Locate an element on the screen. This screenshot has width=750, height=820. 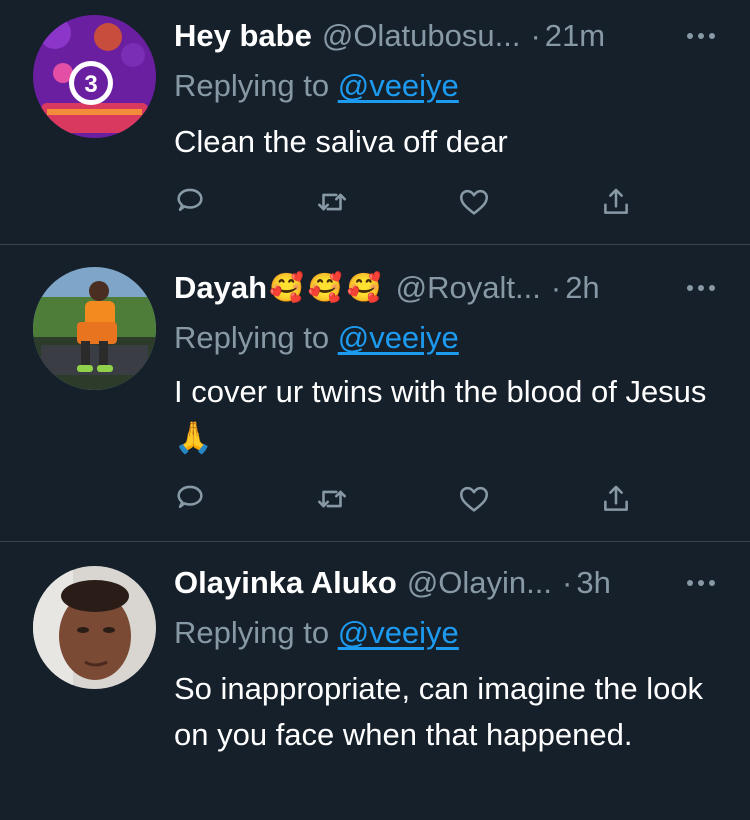
tweet-header: Hey babe @Olatubosu... · 21m is located at coordinates (446, 36).